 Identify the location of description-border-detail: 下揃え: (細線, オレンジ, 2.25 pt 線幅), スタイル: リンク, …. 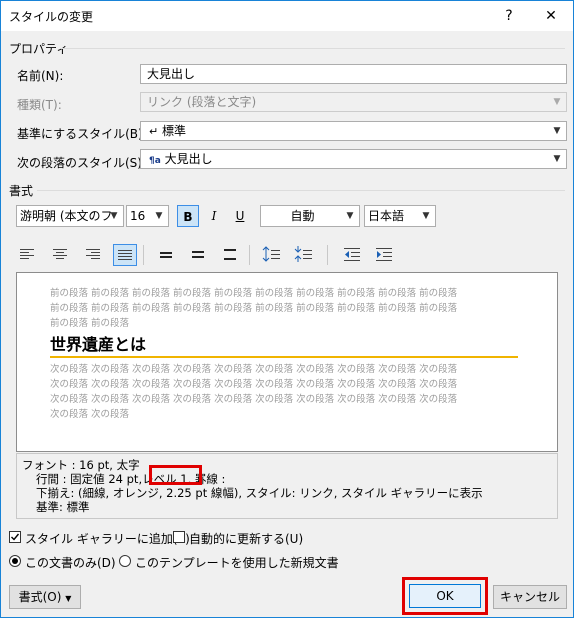
(259, 493).